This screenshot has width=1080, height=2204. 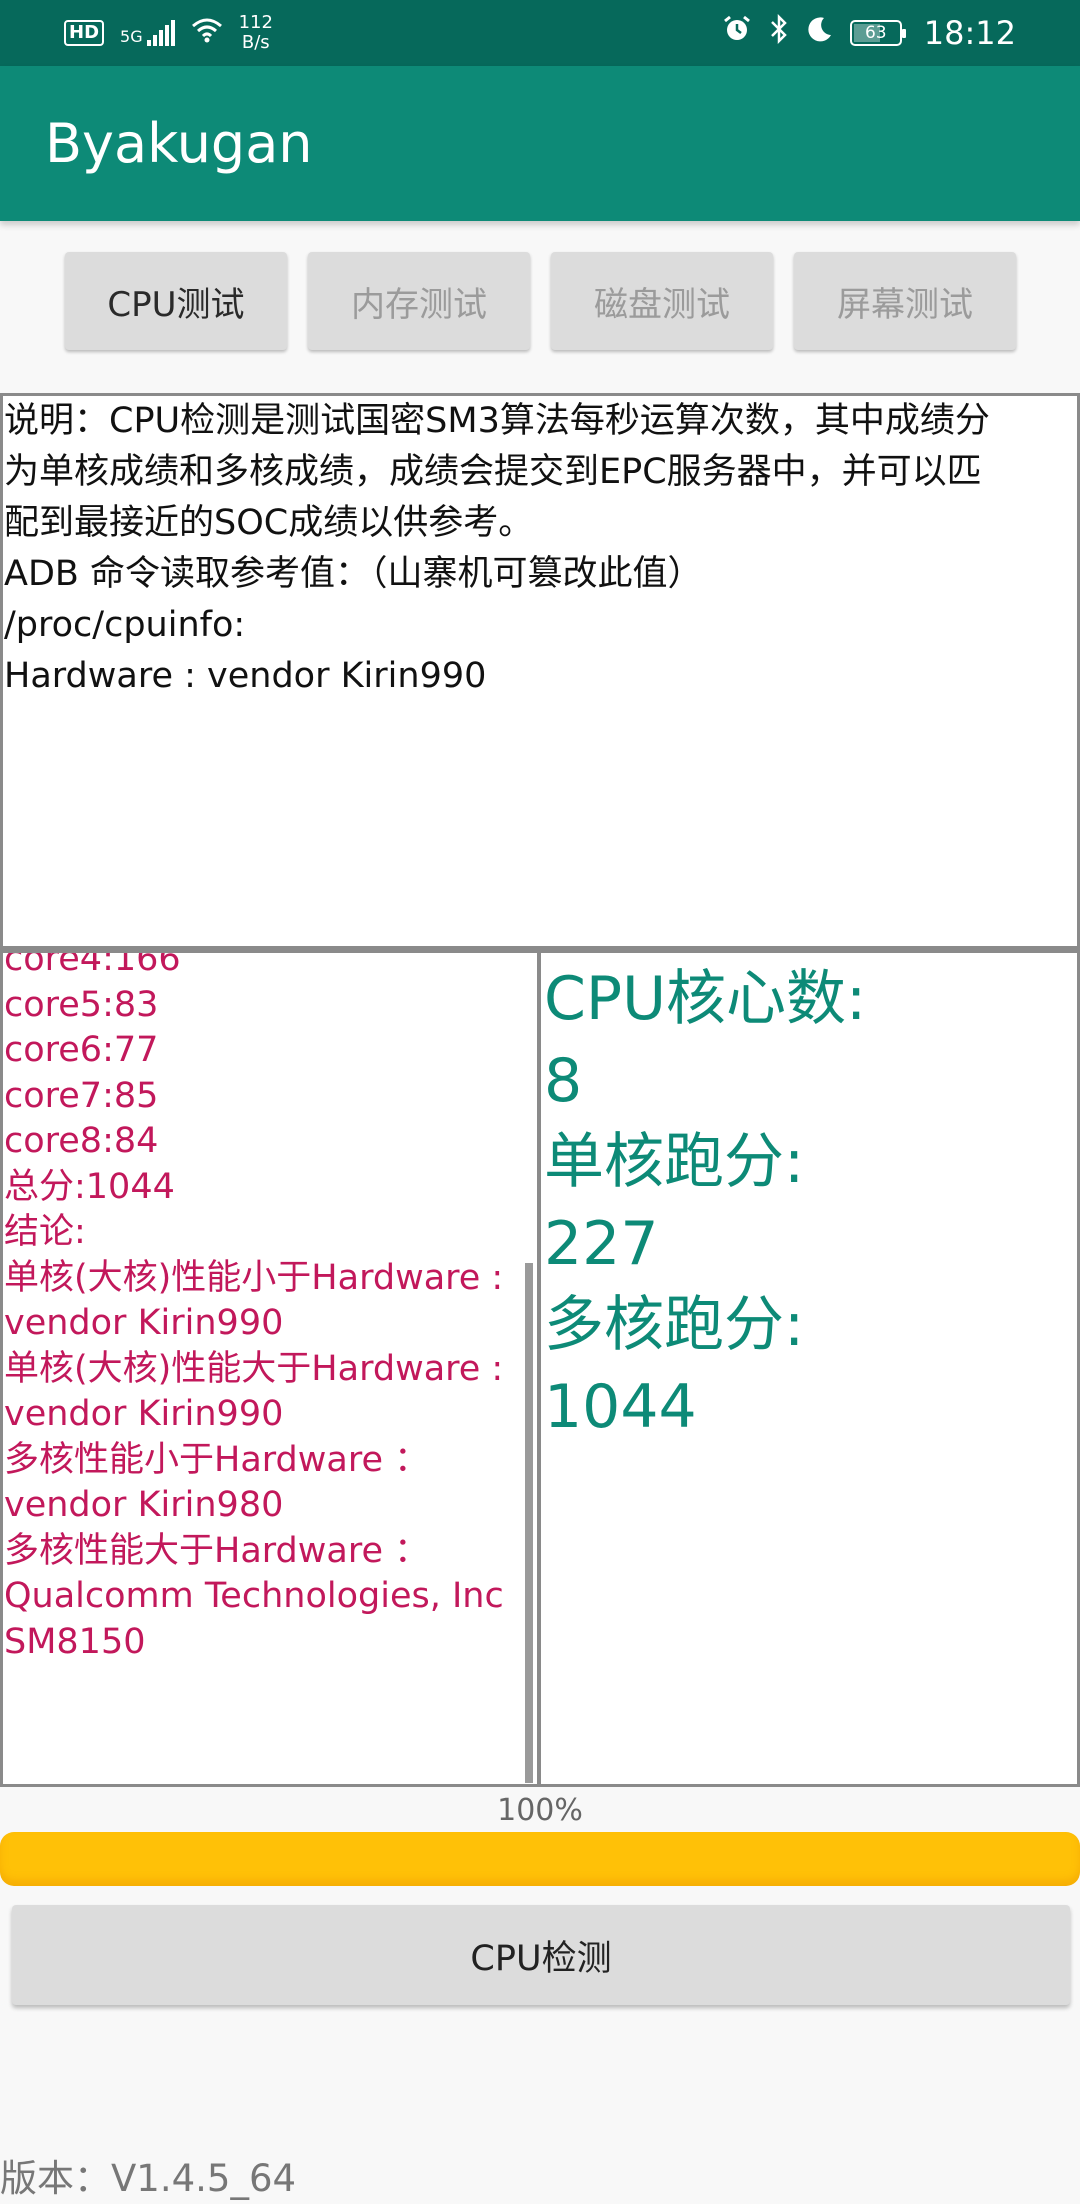 I want to click on log-line: 结论:, so click(x=45, y=1232).